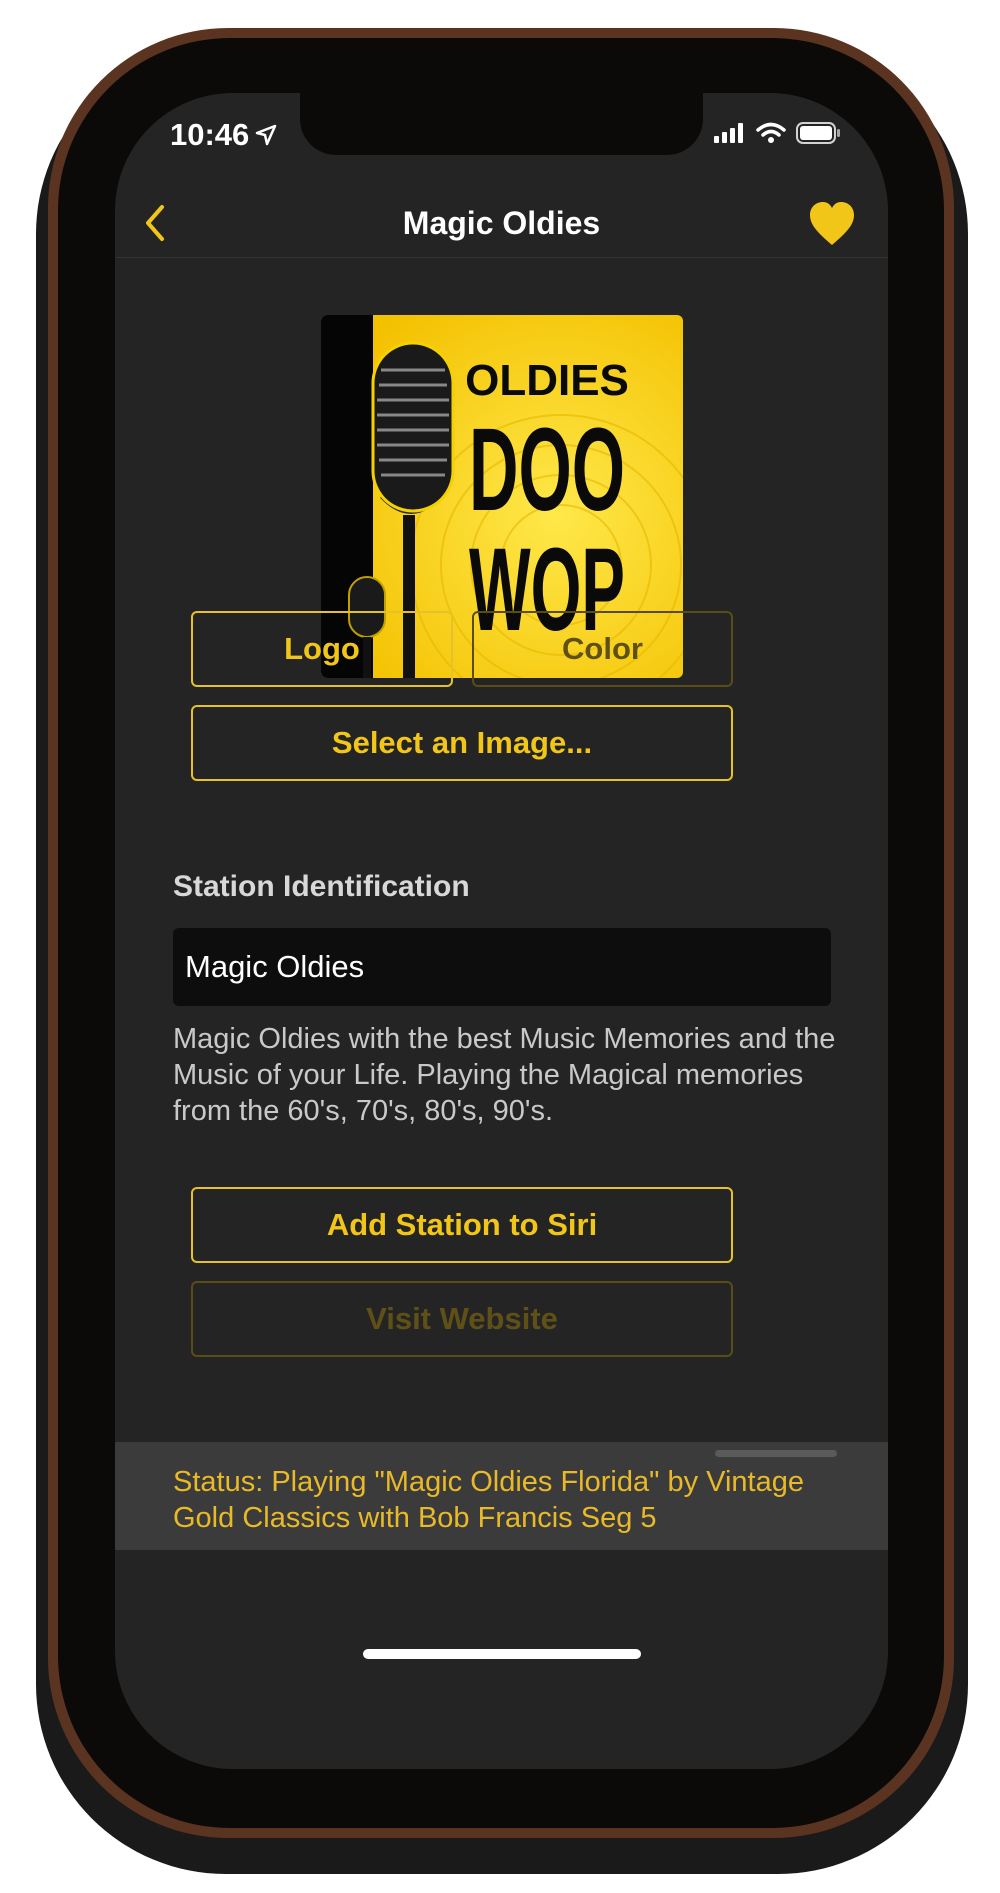 The height and width of the screenshot is (1893, 1000). Describe the element at coordinates (210, 134) in the screenshot. I see `time-label: 10:46` at that location.